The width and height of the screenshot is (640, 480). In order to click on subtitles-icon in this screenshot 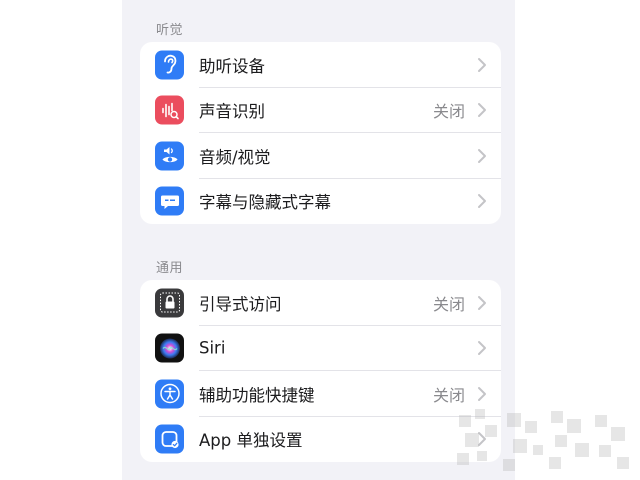, I will do `click(169, 201)`.